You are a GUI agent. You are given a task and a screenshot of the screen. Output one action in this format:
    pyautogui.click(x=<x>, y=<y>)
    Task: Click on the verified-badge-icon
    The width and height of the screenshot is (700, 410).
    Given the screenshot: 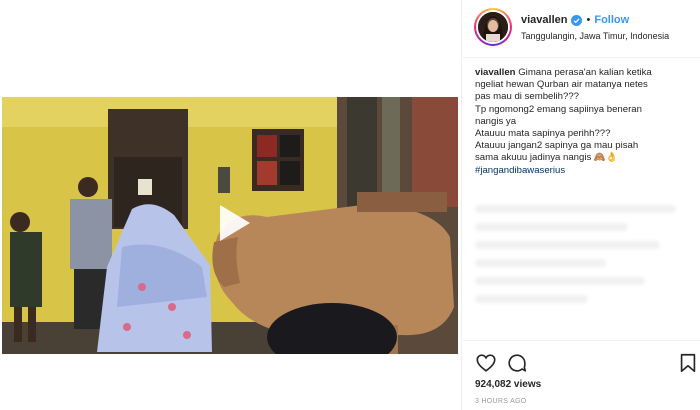 What is the action you would take?
    pyautogui.click(x=577, y=20)
    